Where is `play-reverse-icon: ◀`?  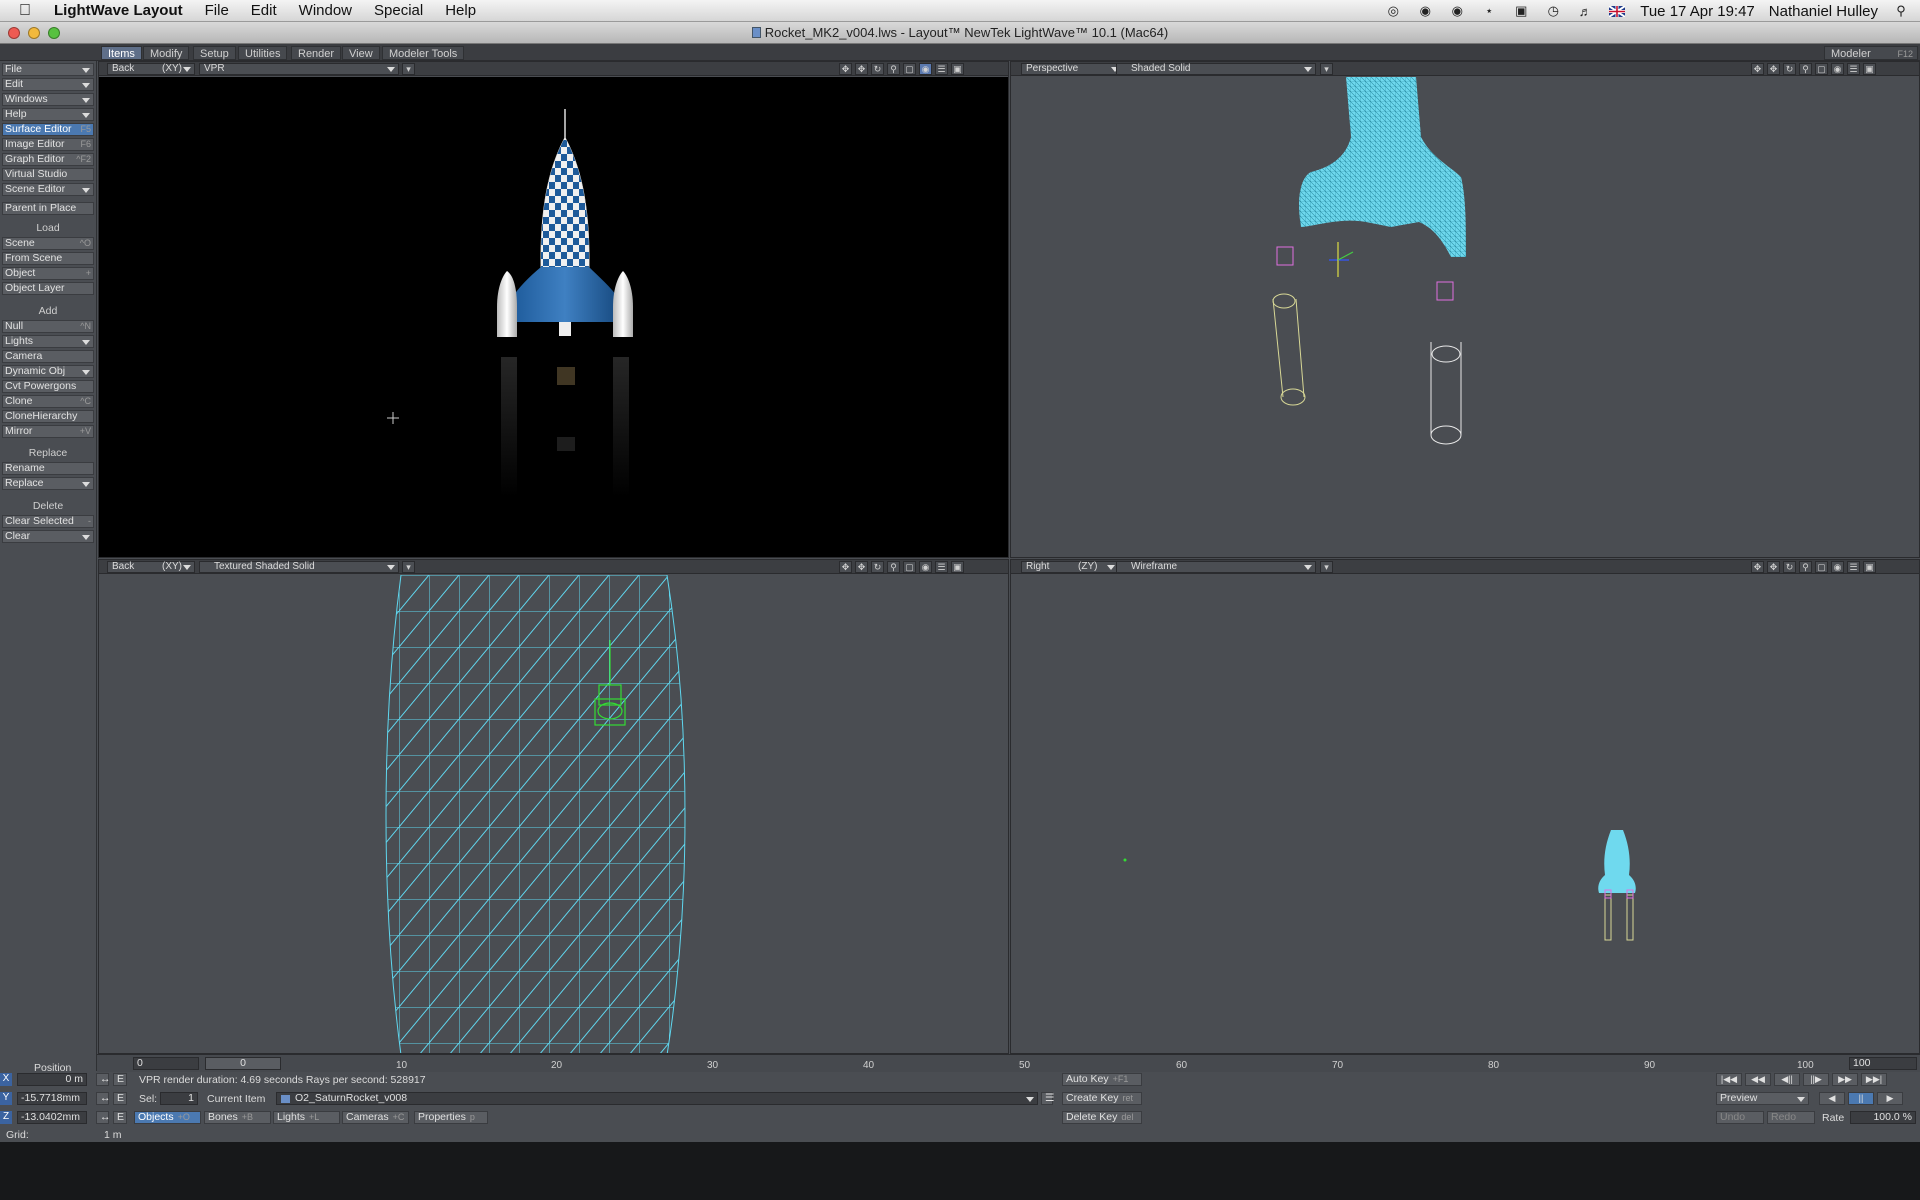
play-reverse-icon: ◀ is located at coordinates (1832, 1098).